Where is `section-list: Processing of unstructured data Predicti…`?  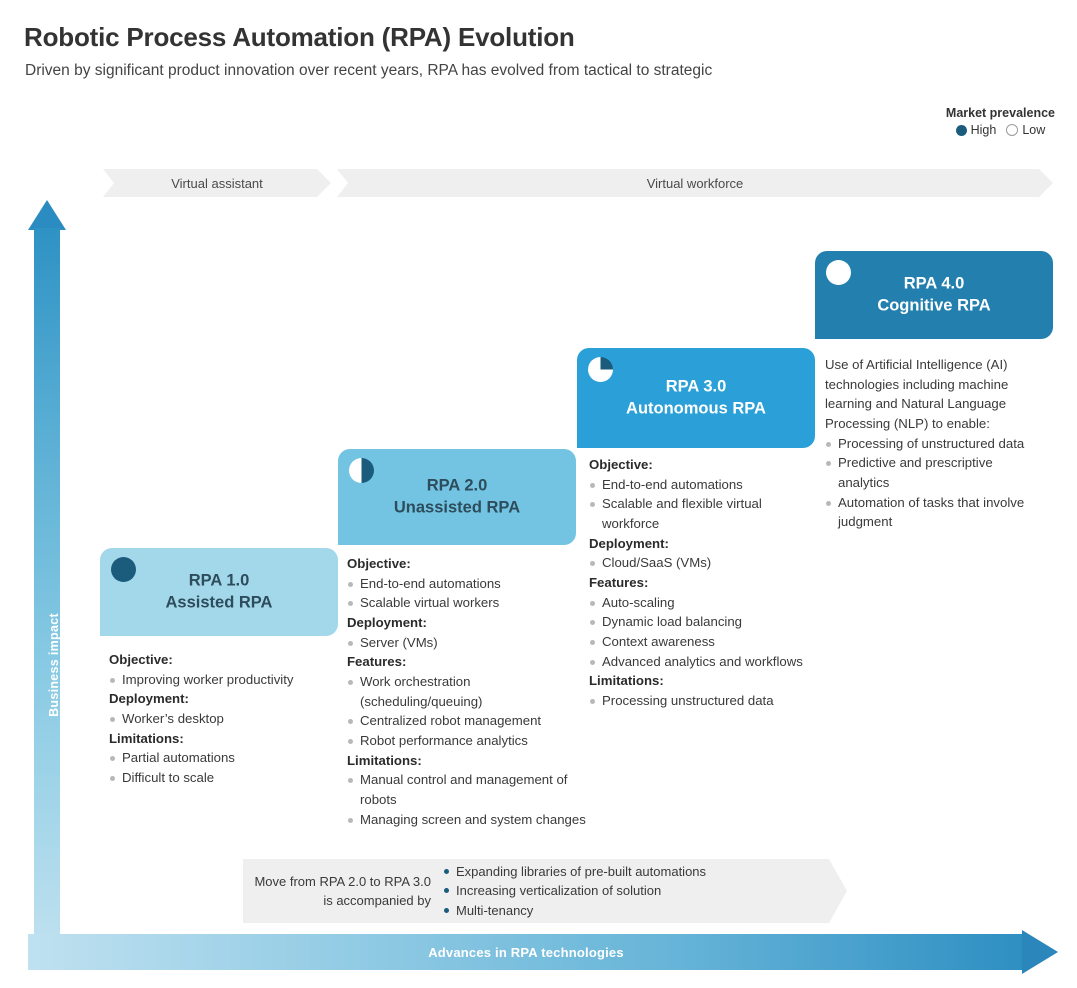 section-list: Processing of unstructured data Predicti… is located at coordinates (931, 483).